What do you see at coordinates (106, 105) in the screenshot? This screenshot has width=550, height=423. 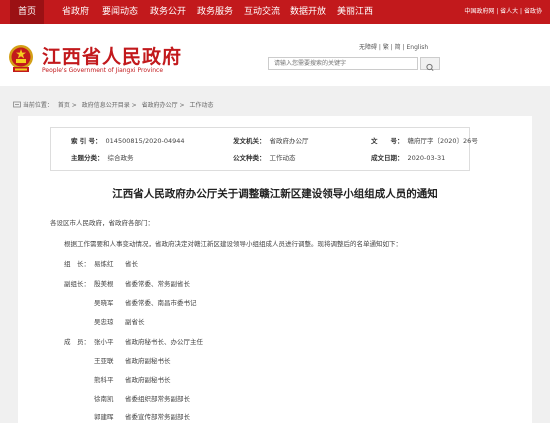 I see `breadcrumb-item: 政府信息公开目录` at bounding box center [106, 105].